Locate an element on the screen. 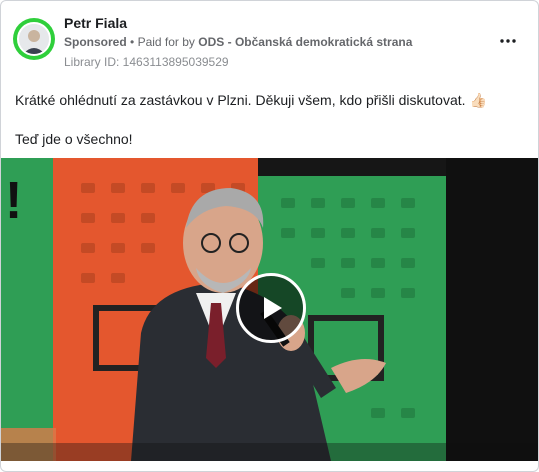 This screenshot has width=539, height=472. play-button is located at coordinates (271, 308).